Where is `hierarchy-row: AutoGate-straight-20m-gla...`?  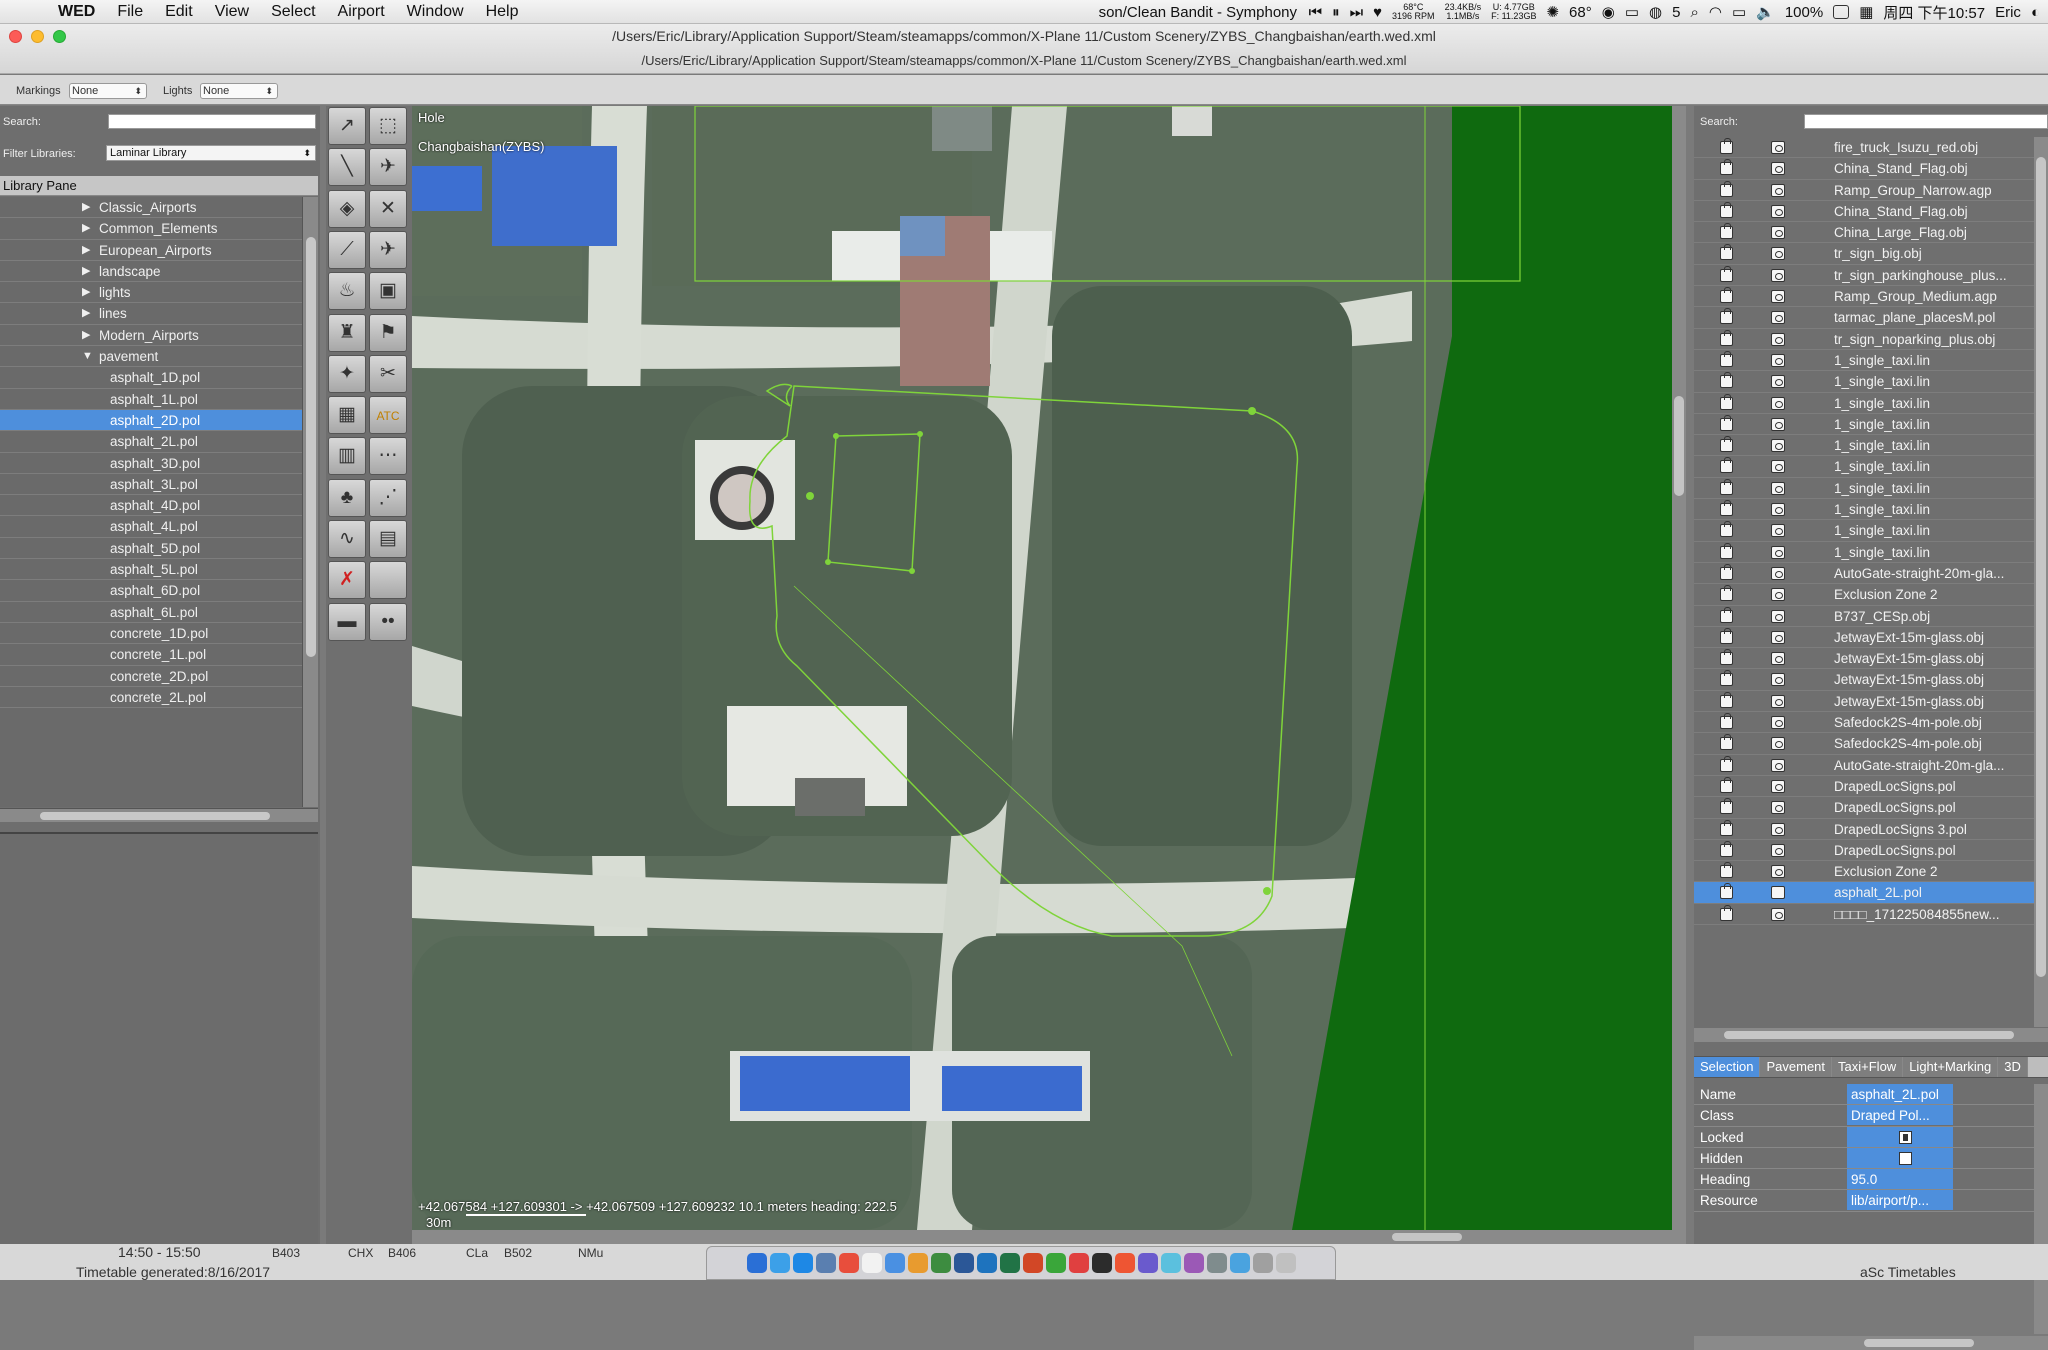
hierarchy-row: AutoGate-straight-20m-gla... is located at coordinates (1864, 765).